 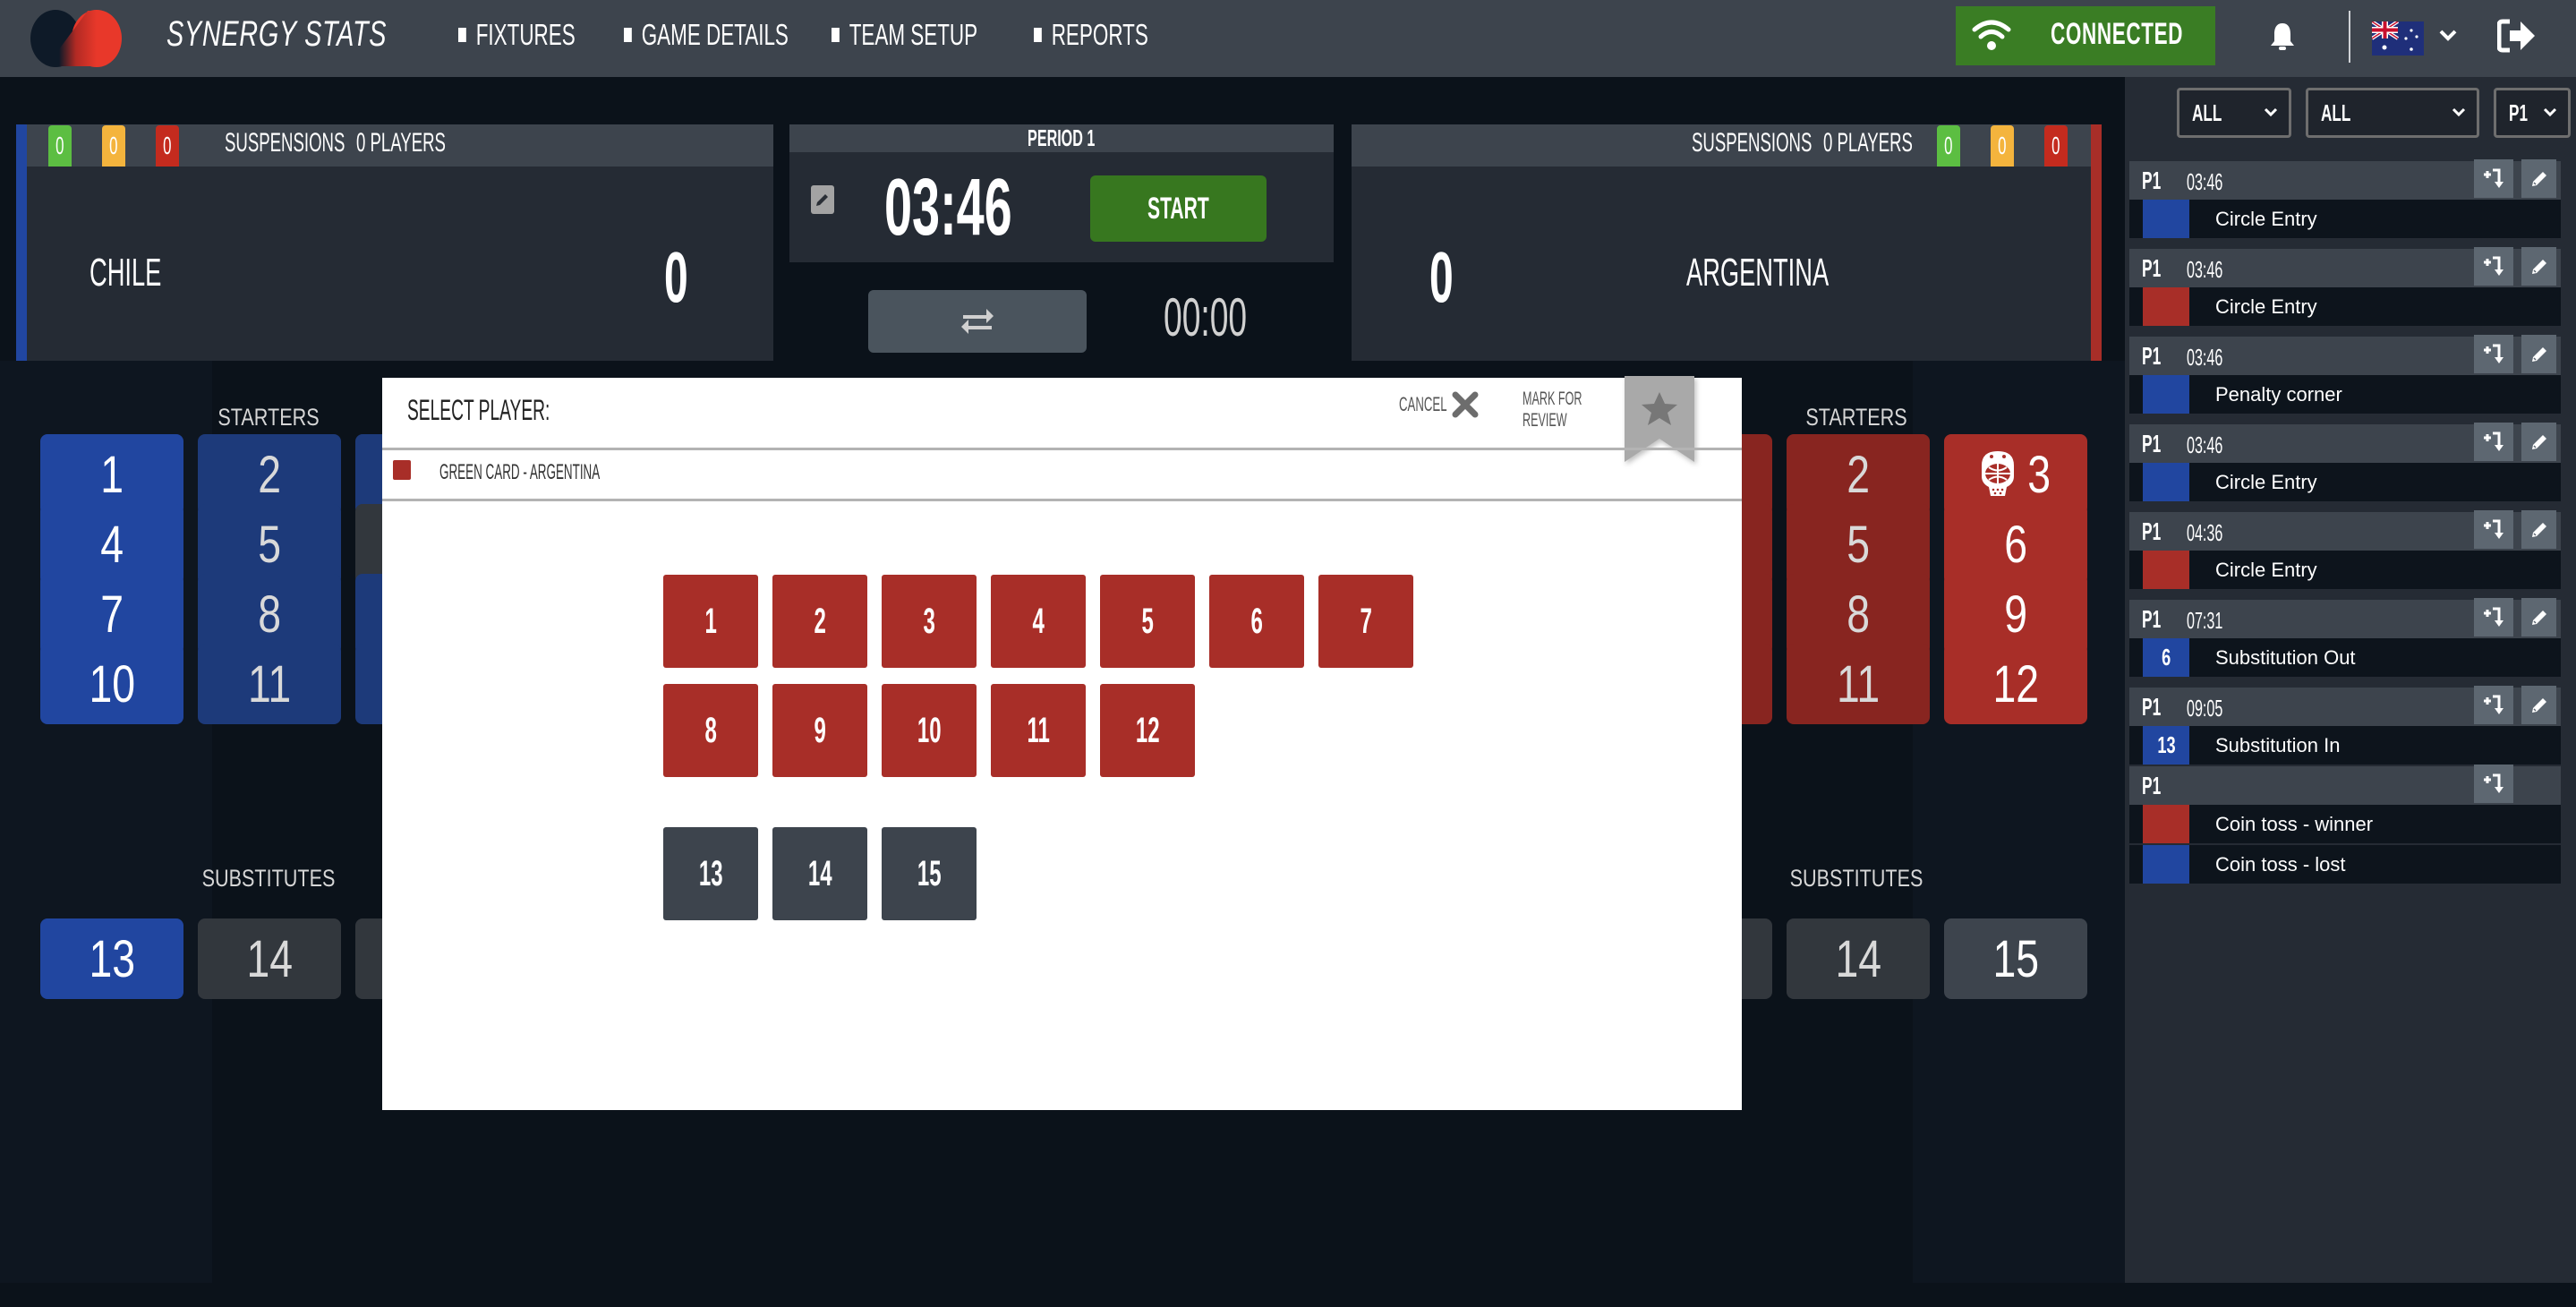 I want to click on home-player-tile: 11, so click(x=269, y=684).